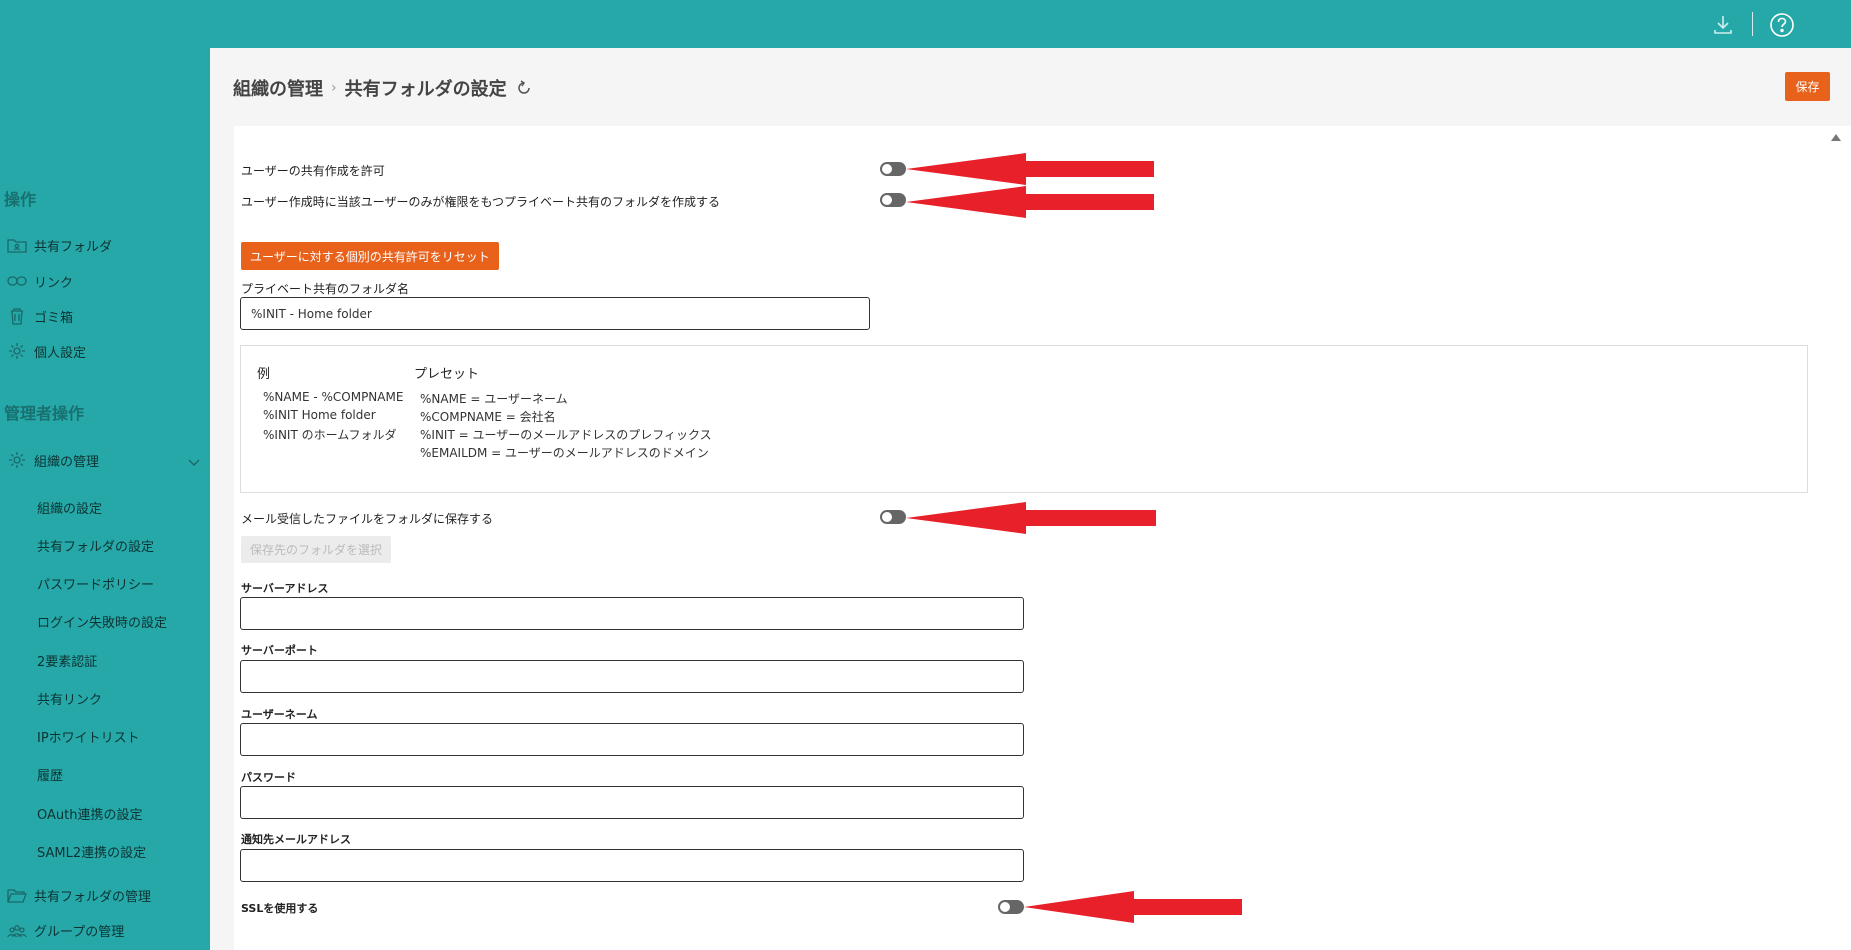 Image resolution: width=1851 pixels, height=950 pixels. Describe the element at coordinates (93, 897) in the screenshot. I see `sidebar-item-label: 共有フォルダの管理` at that location.